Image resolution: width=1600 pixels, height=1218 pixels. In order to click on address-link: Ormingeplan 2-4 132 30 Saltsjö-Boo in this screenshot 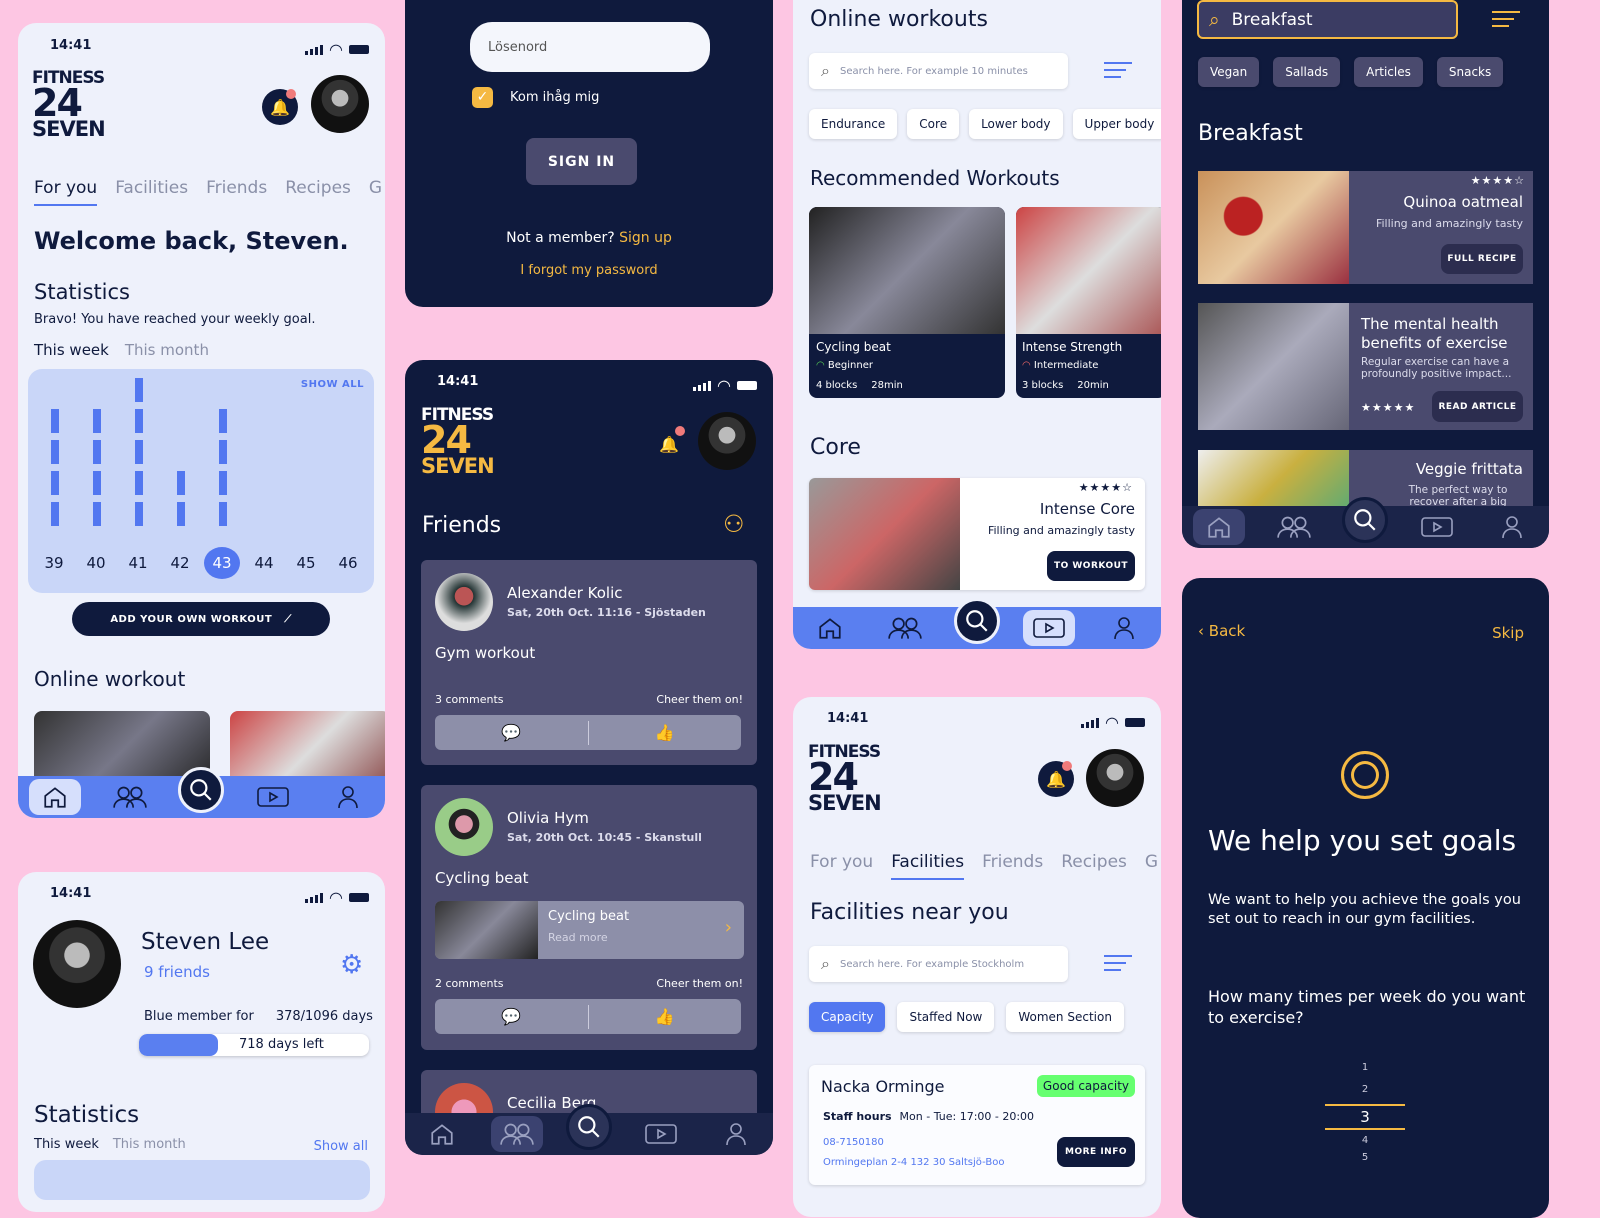, I will do `click(913, 1162)`.